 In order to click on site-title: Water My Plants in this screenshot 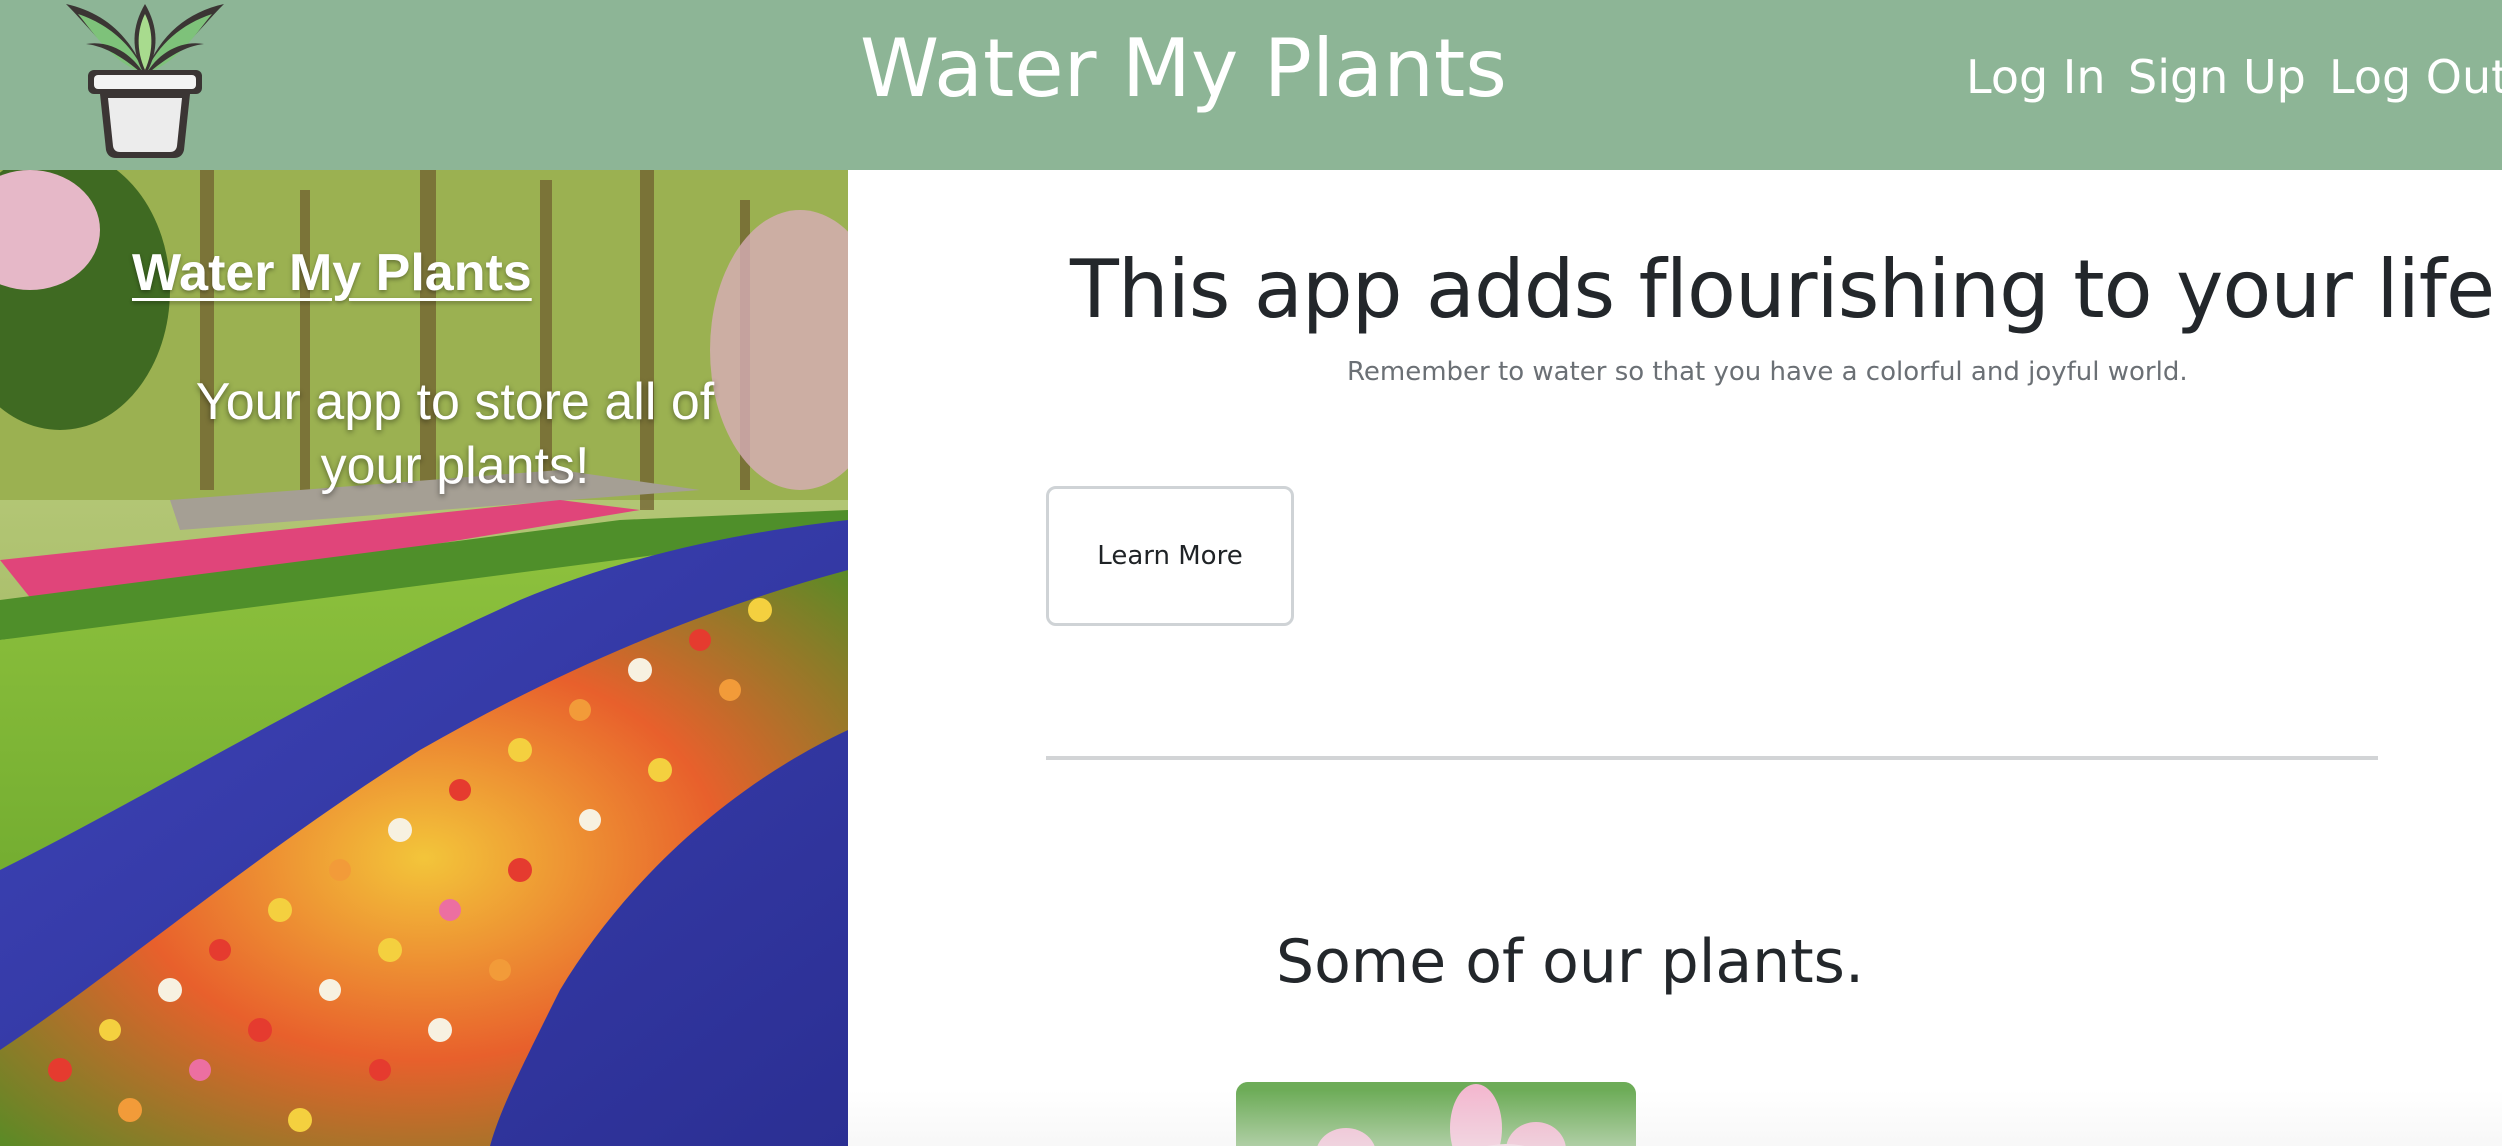, I will do `click(1183, 68)`.